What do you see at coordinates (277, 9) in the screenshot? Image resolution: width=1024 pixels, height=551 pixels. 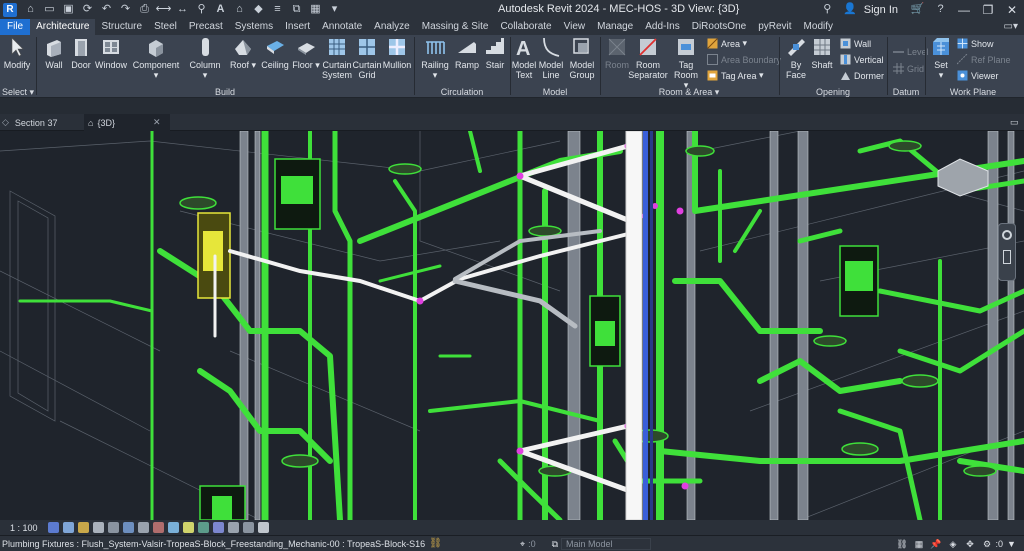 I see `thin-lines-icon: ≡` at bounding box center [277, 9].